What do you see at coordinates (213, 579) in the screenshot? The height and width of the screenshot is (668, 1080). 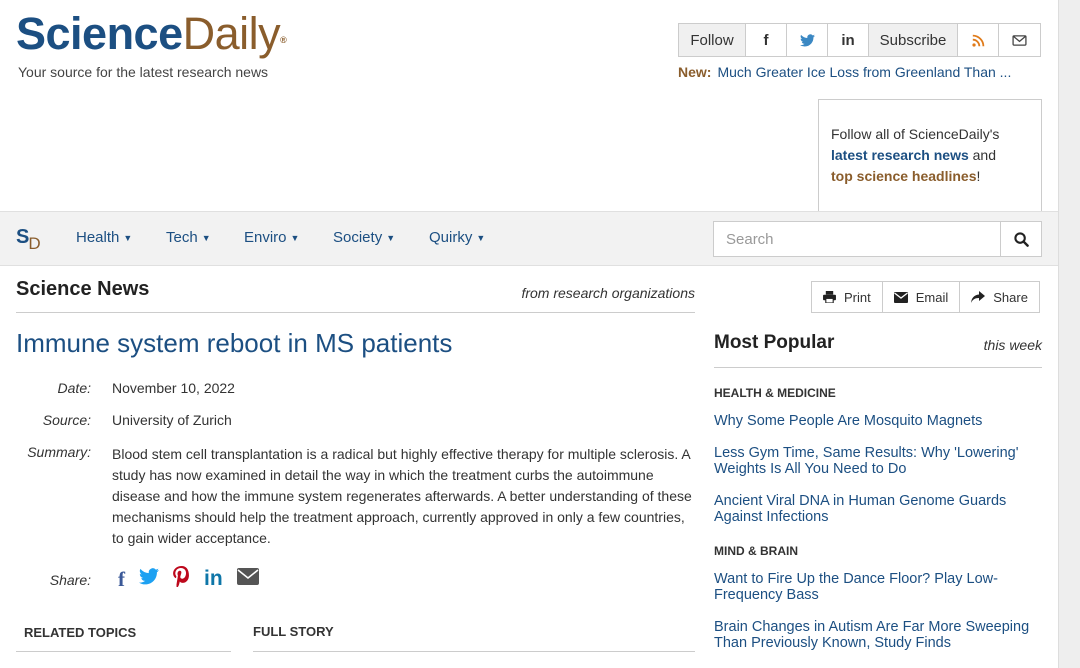 I see `linkedin-share-icon: in` at bounding box center [213, 579].